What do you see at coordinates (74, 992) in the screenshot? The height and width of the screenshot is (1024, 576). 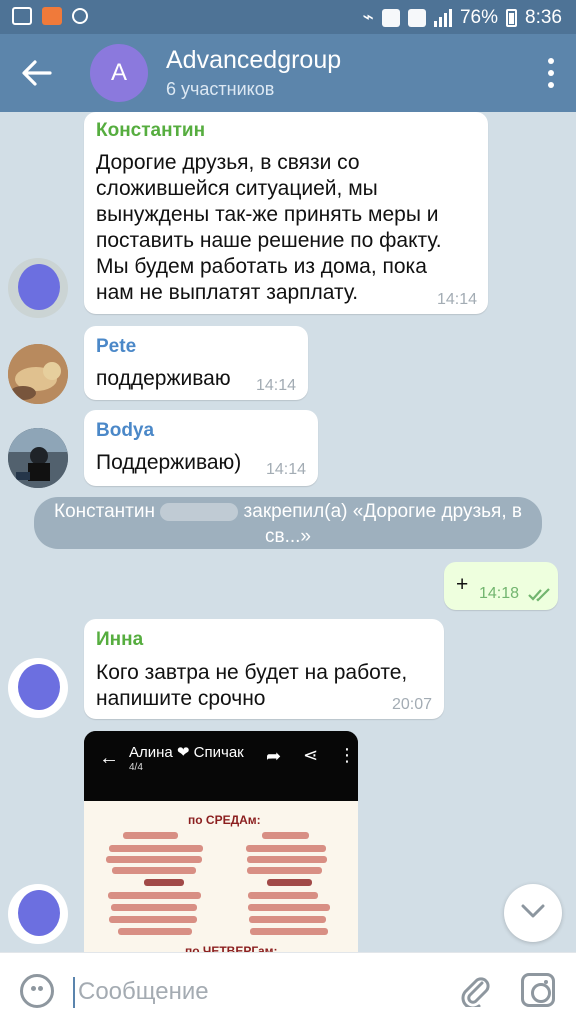 I see `text-cursor` at bounding box center [74, 992].